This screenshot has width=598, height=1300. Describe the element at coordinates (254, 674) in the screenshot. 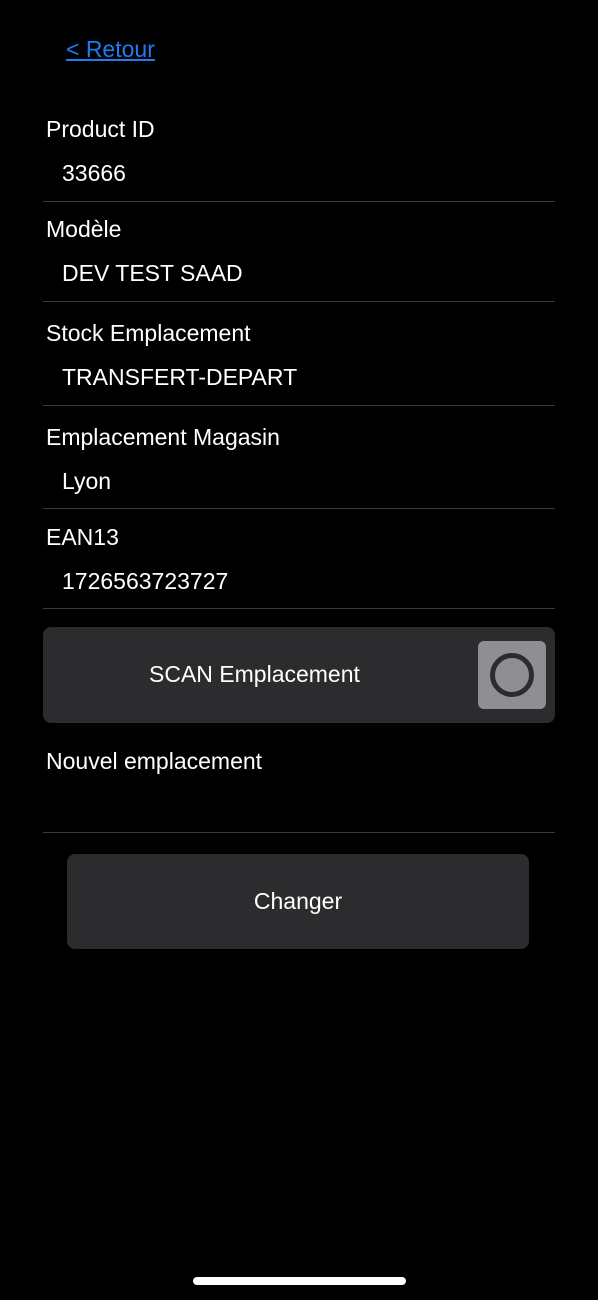

I see `scan-location-label: SCAN Emplacement` at that location.